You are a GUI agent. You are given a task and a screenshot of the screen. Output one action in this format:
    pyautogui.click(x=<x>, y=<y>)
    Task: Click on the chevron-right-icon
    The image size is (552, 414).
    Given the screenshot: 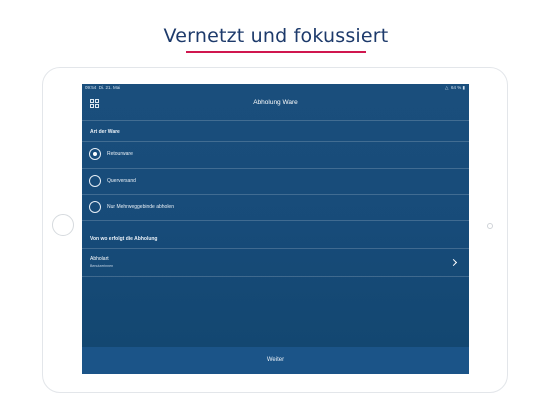 What is the action you would take?
    pyautogui.click(x=453, y=262)
    